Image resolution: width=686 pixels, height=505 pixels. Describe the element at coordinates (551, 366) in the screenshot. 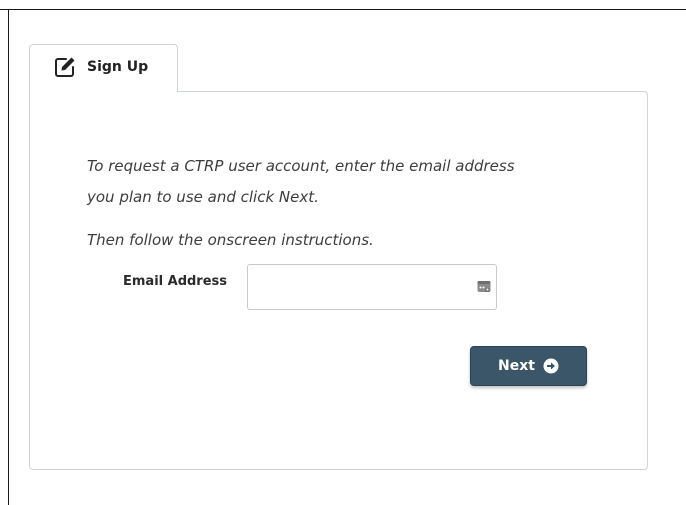

I see `arrow-circle-right-icon` at that location.